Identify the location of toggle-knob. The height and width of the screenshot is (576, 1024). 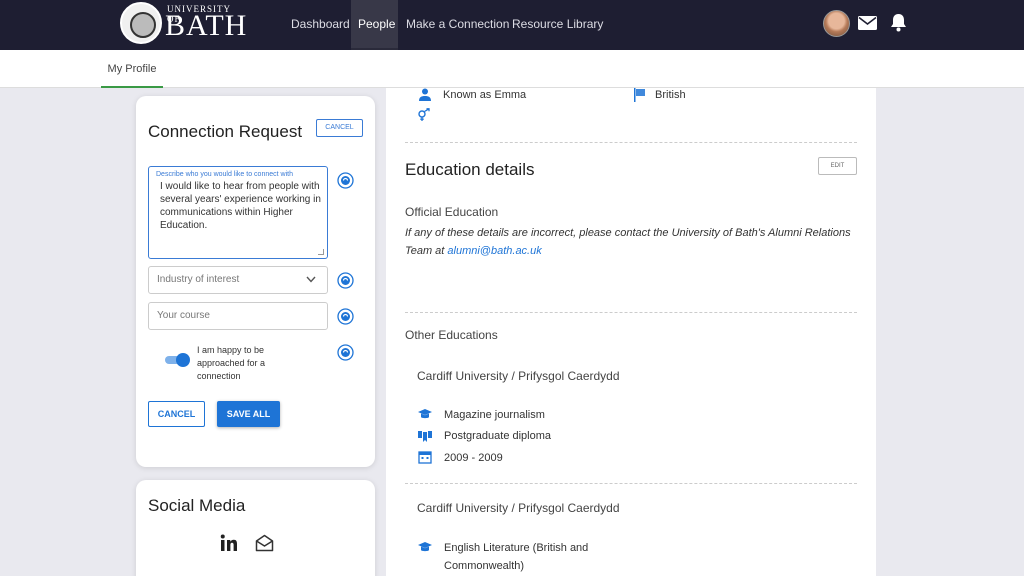
(183, 360).